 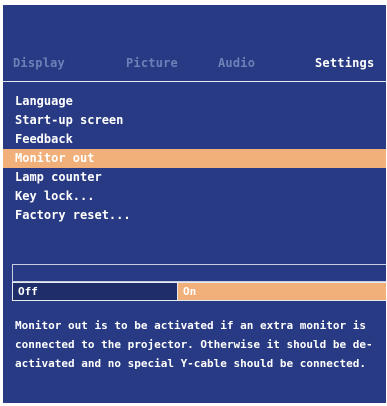 What do you see at coordinates (194, 81) in the screenshot?
I see `tab-divider` at bounding box center [194, 81].